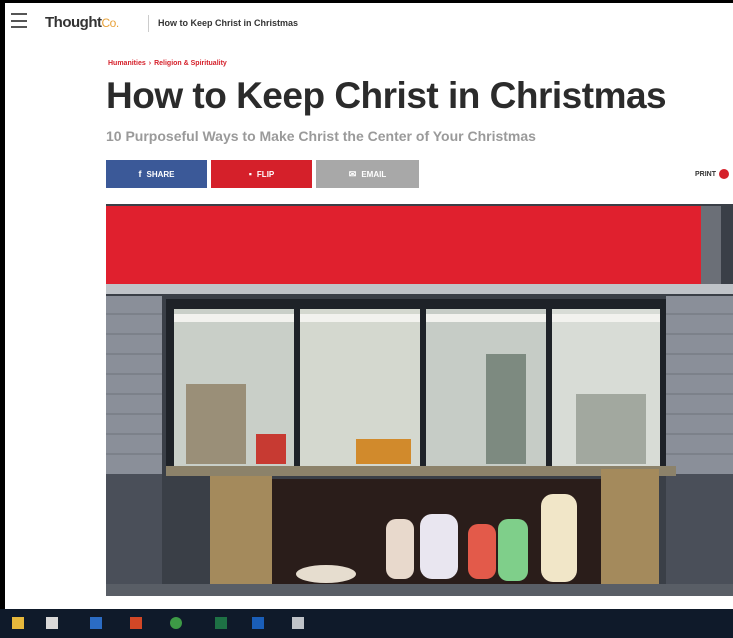 This screenshot has height=638, width=733. What do you see at coordinates (258, 623) in the screenshot?
I see `outlook-icon` at bounding box center [258, 623].